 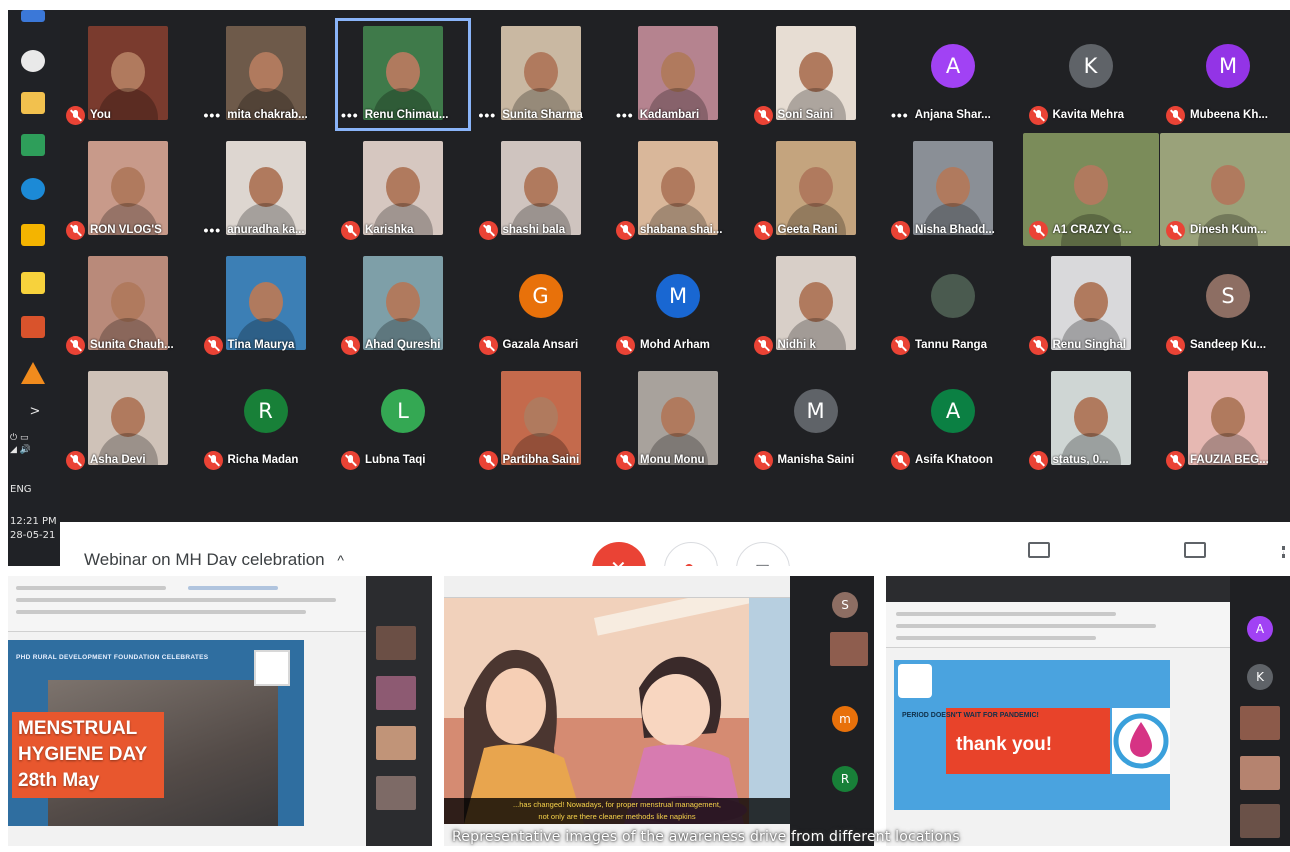 I want to click on participant-label: Monu Monu, so click(x=679, y=460).